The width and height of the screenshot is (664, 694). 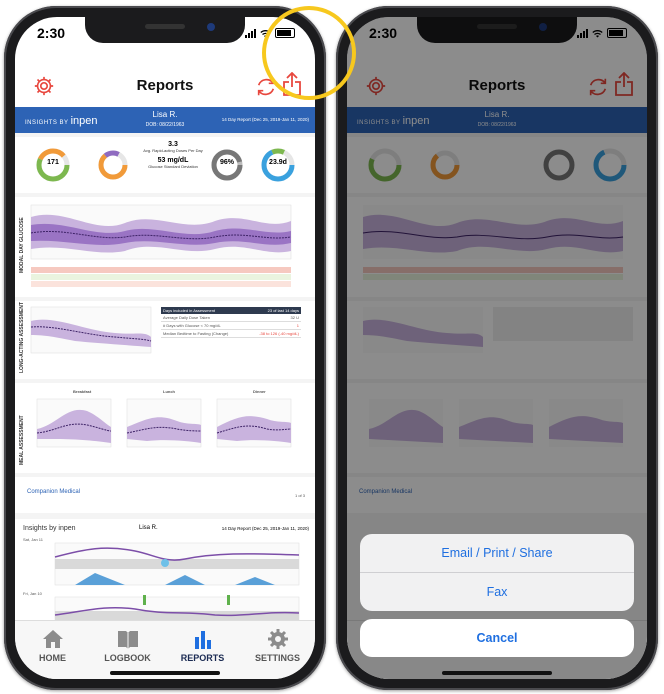 I want to click on signal-icon, so click(x=250, y=33).